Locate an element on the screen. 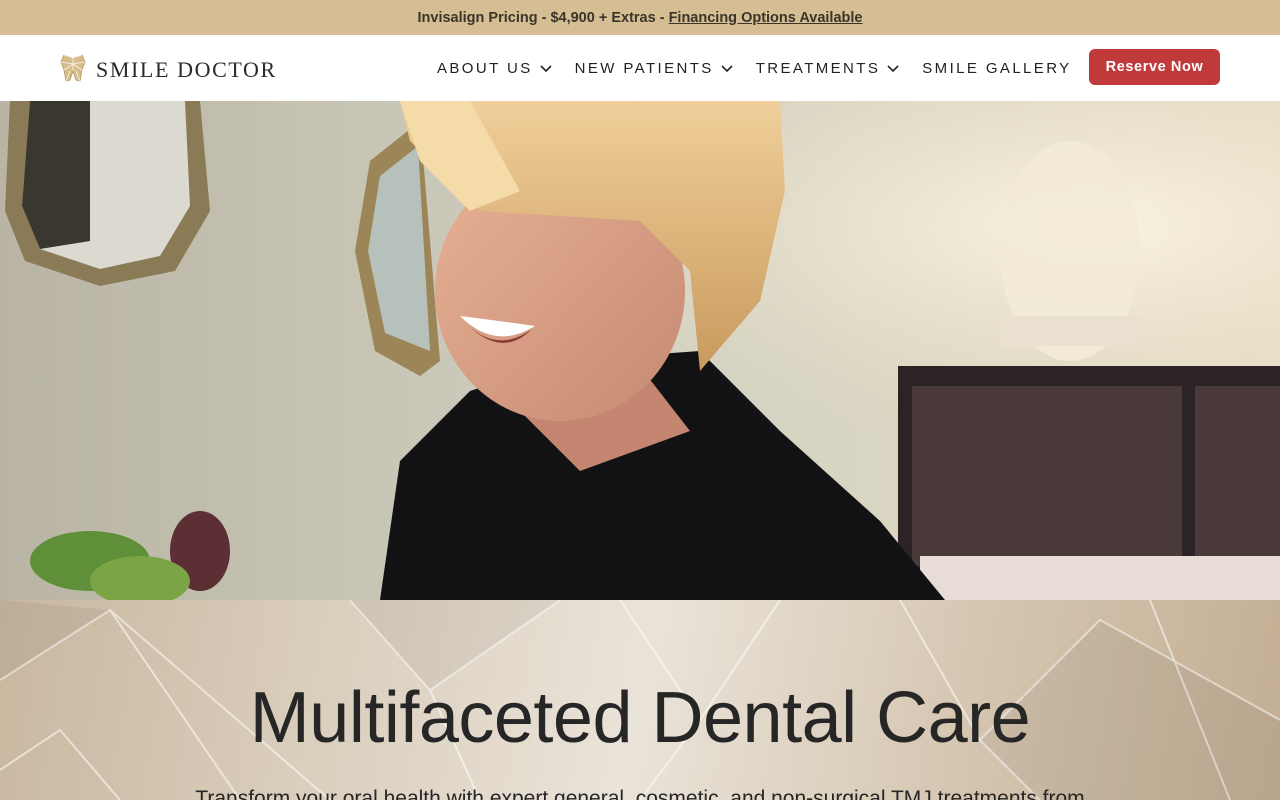 This screenshot has width=1280, height=800. reserve-now-button: Reserve Now is located at coordinates (1154, 67).